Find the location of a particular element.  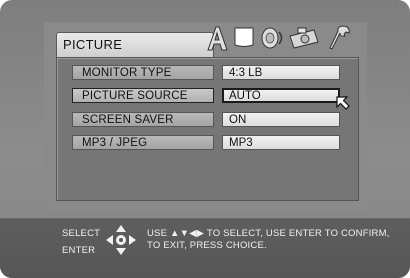

pointer-arrow-icon is located at coordinates (343, 105).